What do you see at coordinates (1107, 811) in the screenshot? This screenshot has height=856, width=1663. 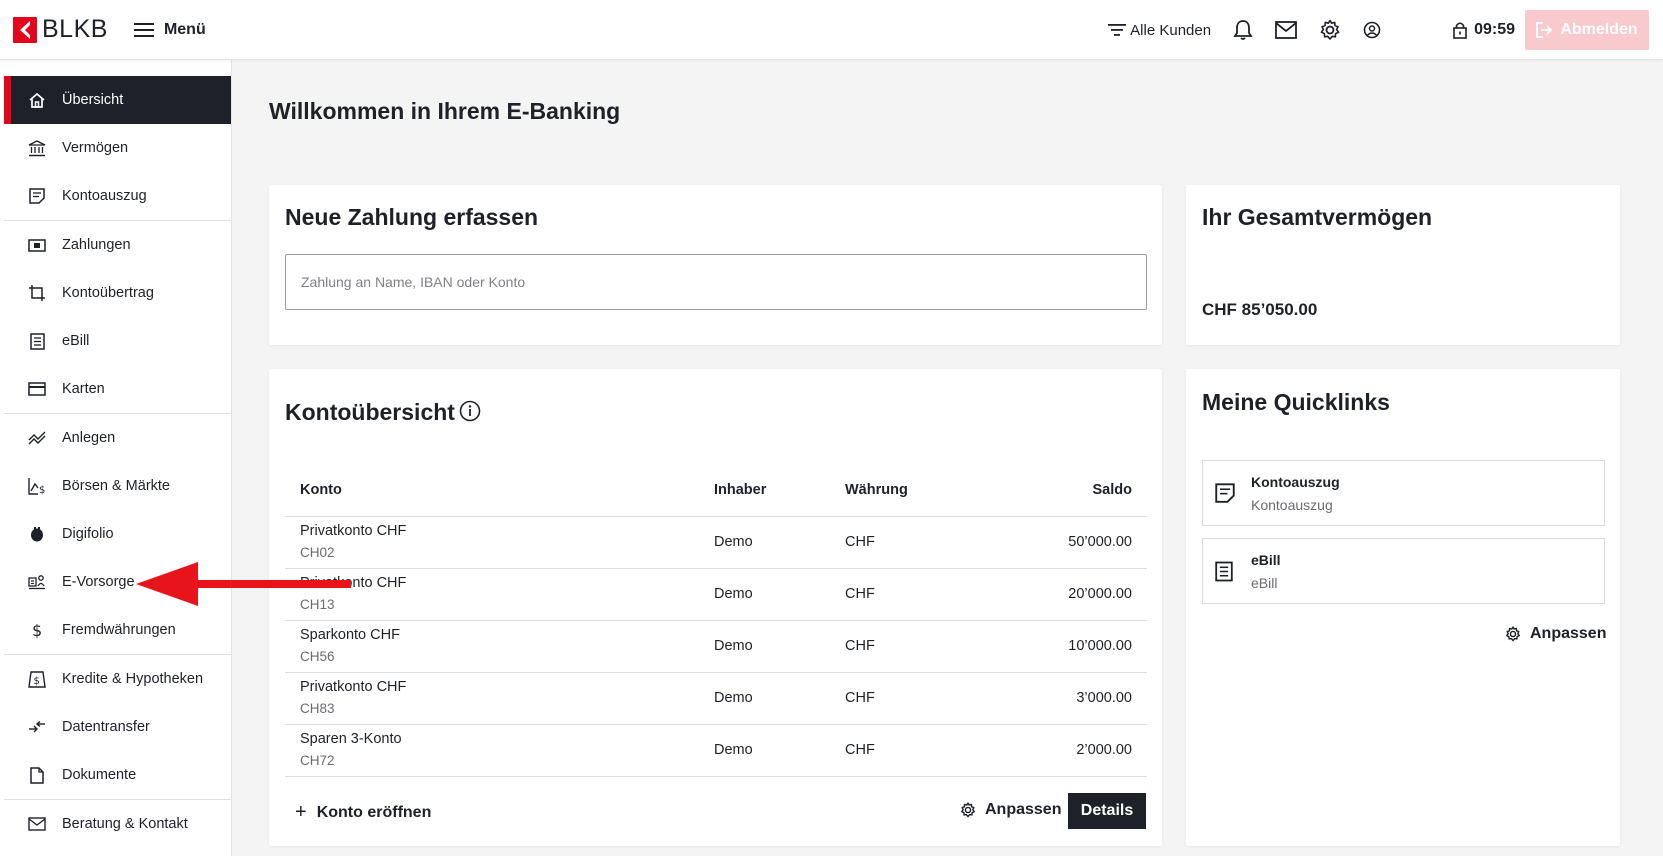 I see `details-button: Details` at bounding box center [1107, 811].